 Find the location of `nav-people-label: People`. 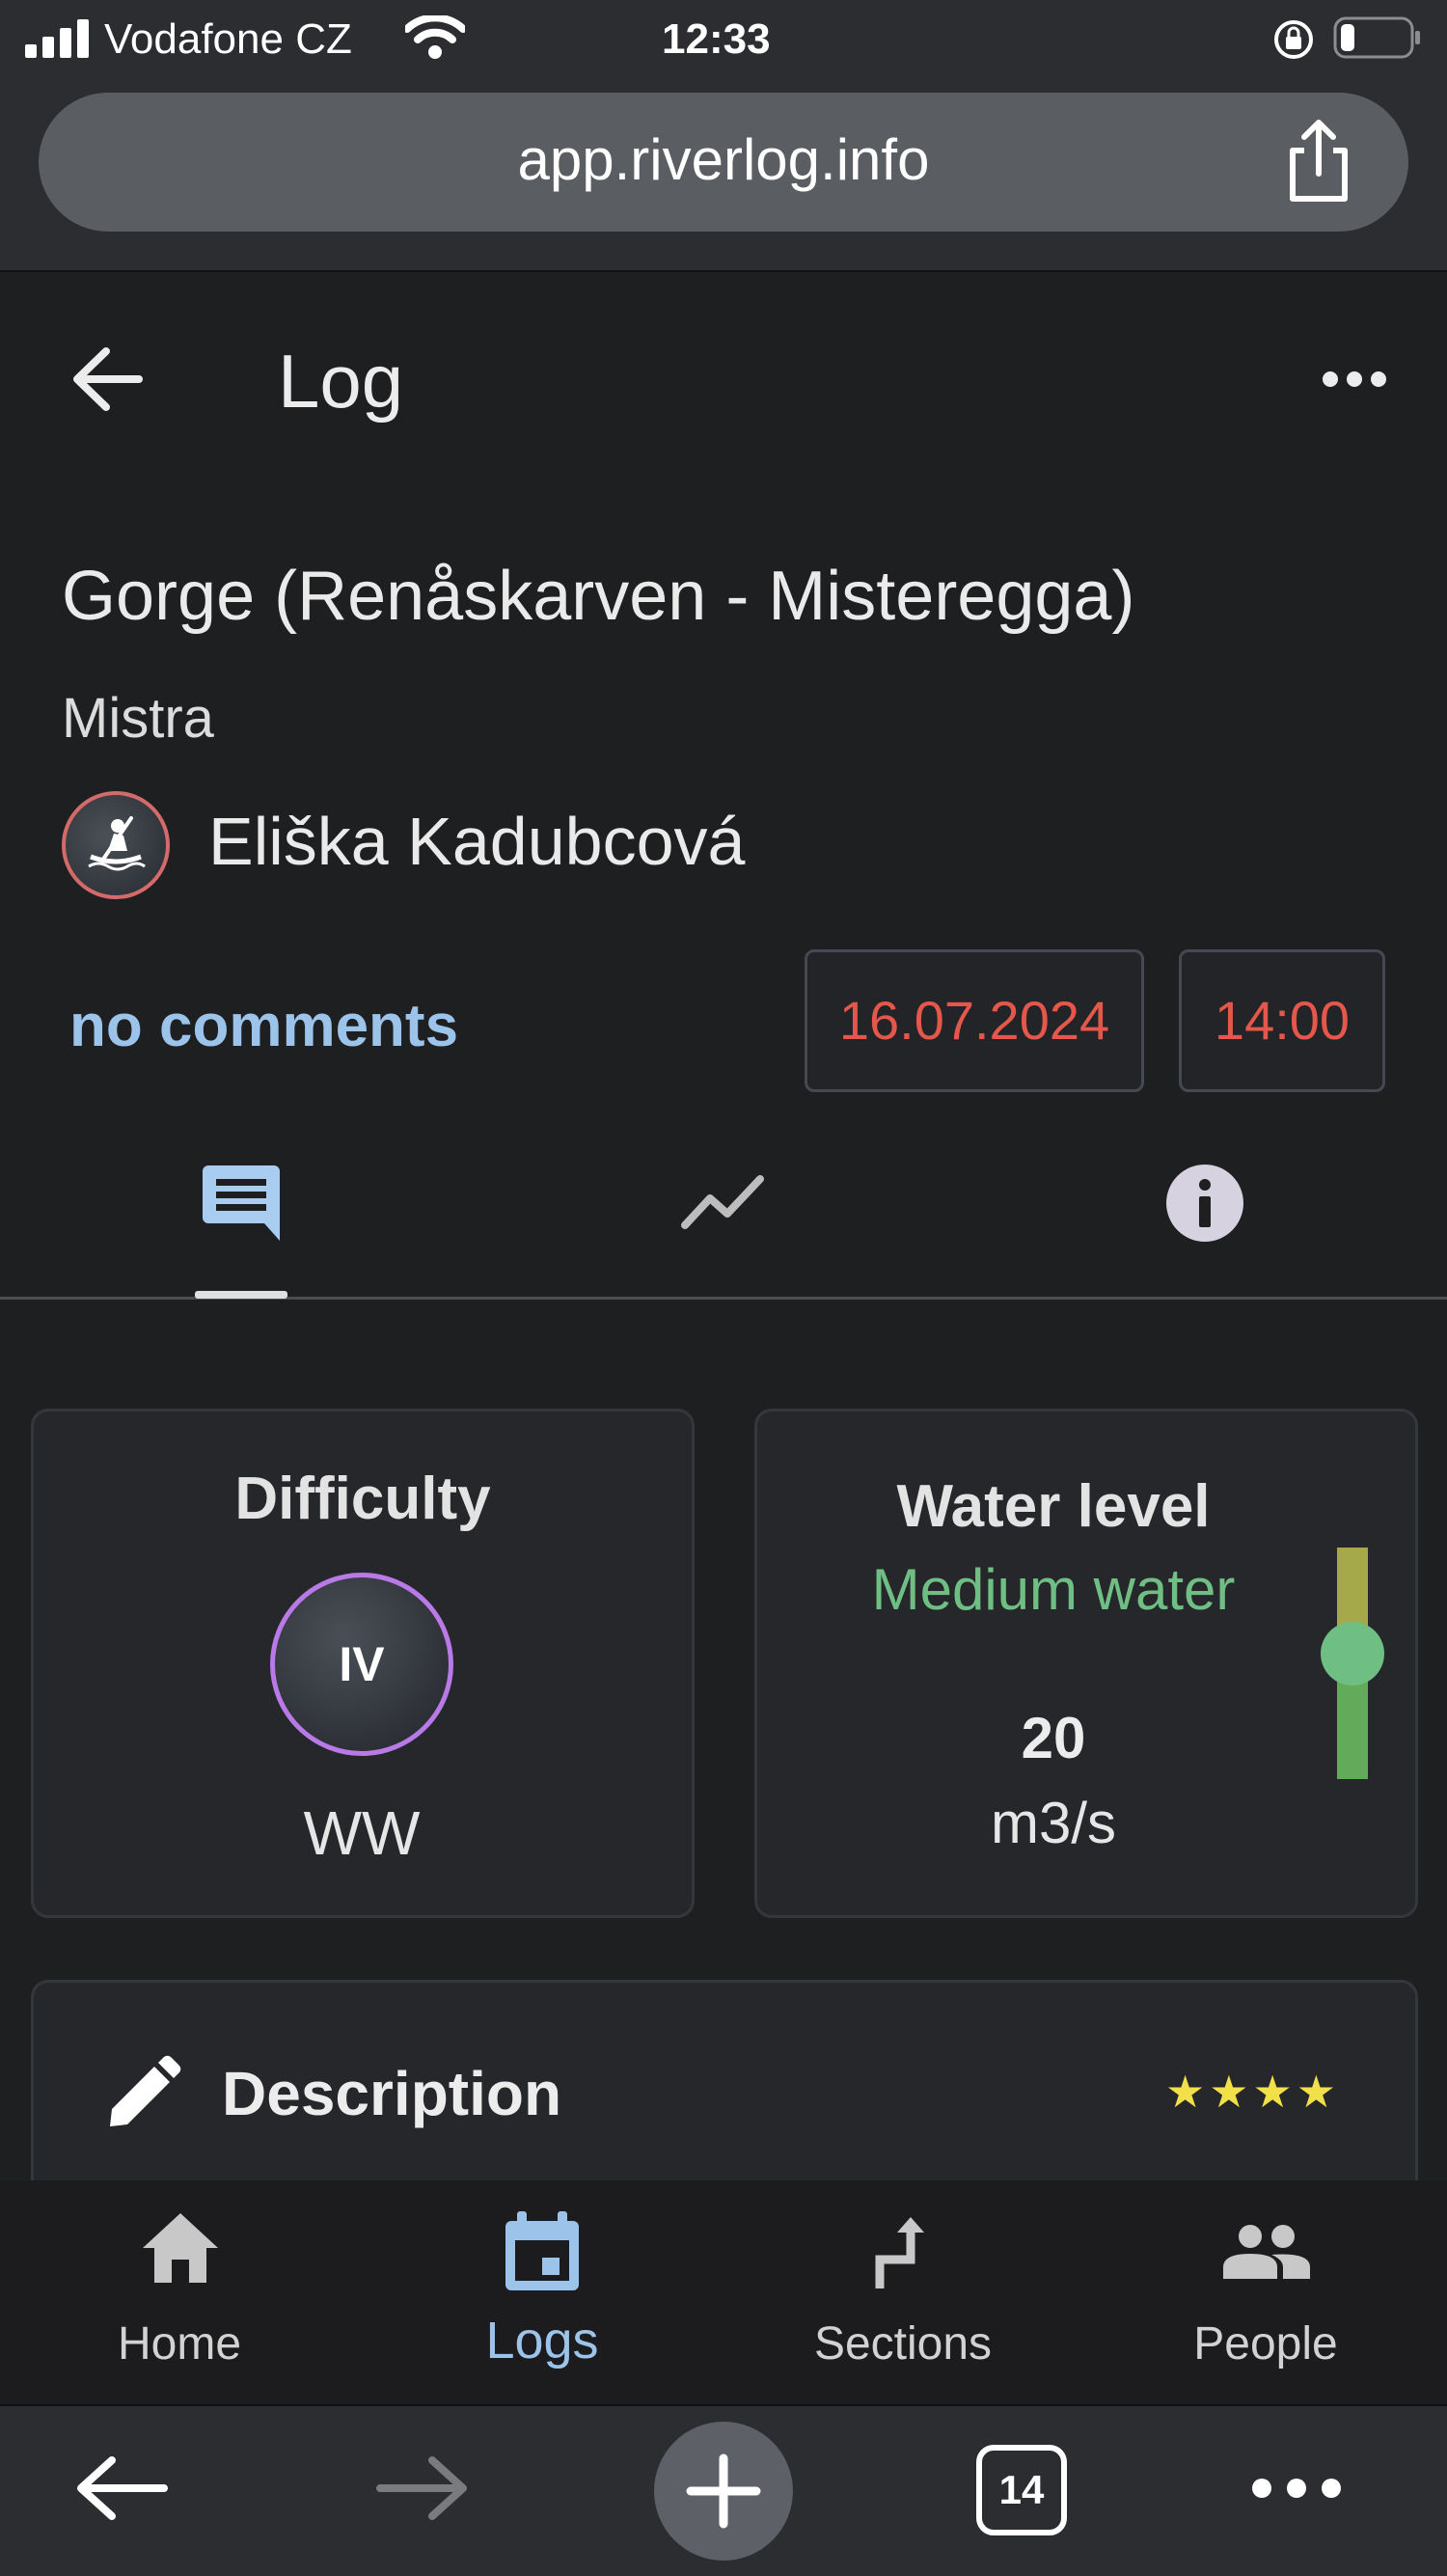

nav-people-label: People is located at coordinates (1265, 2345).